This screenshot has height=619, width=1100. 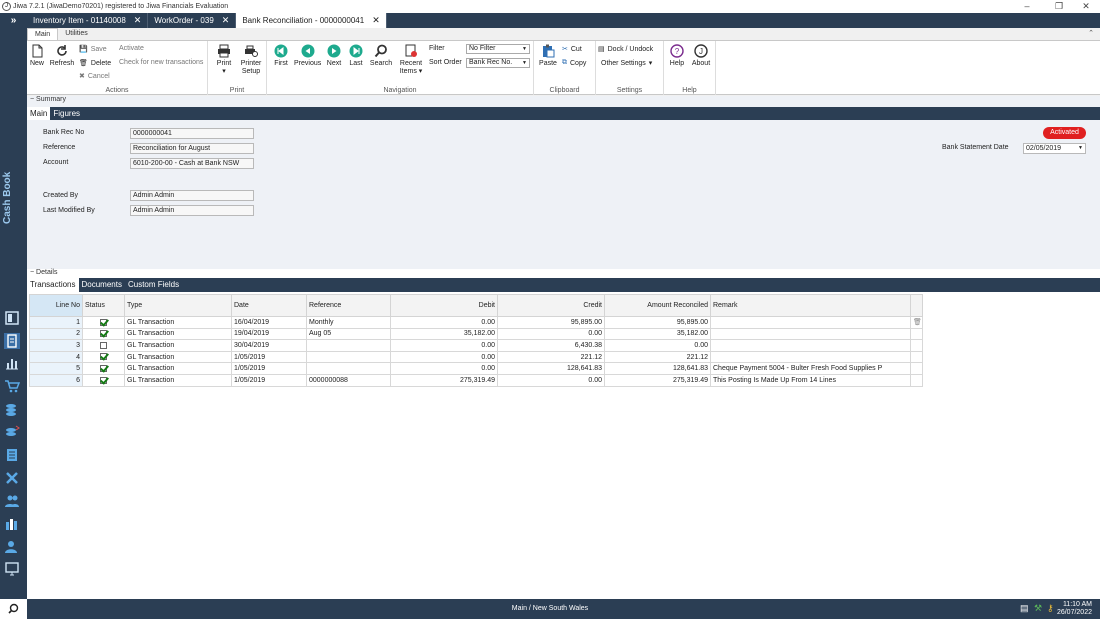 I want to click on check-new-transactions-button: Check for new transactions, so click(x=161, y=62).